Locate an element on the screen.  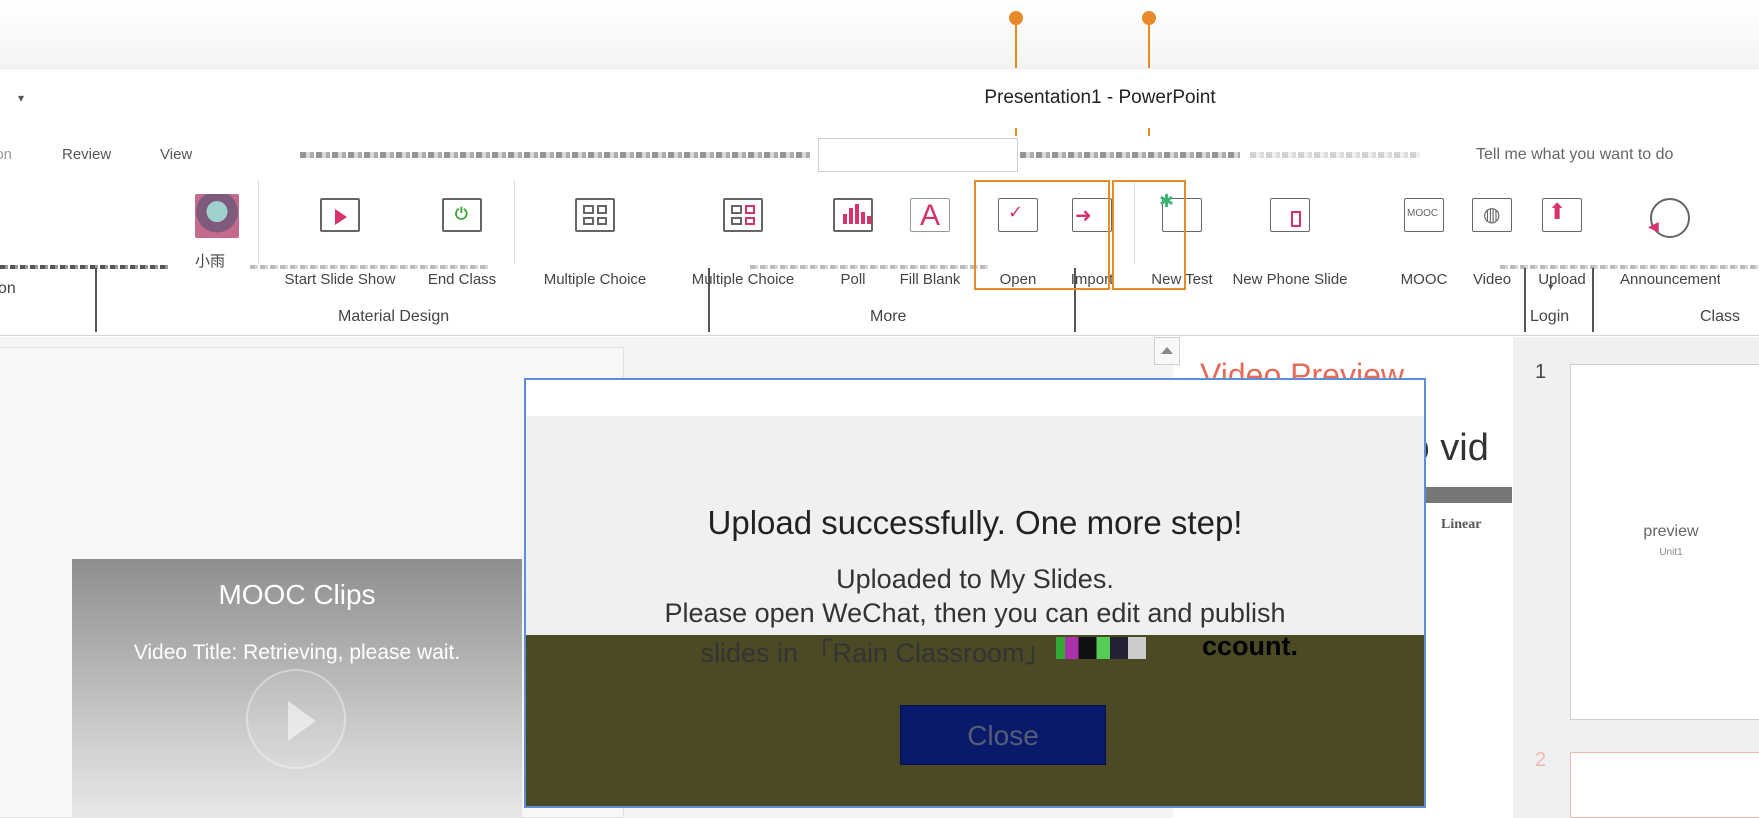
highlight-open-import is located at coordinates (1042, 235).